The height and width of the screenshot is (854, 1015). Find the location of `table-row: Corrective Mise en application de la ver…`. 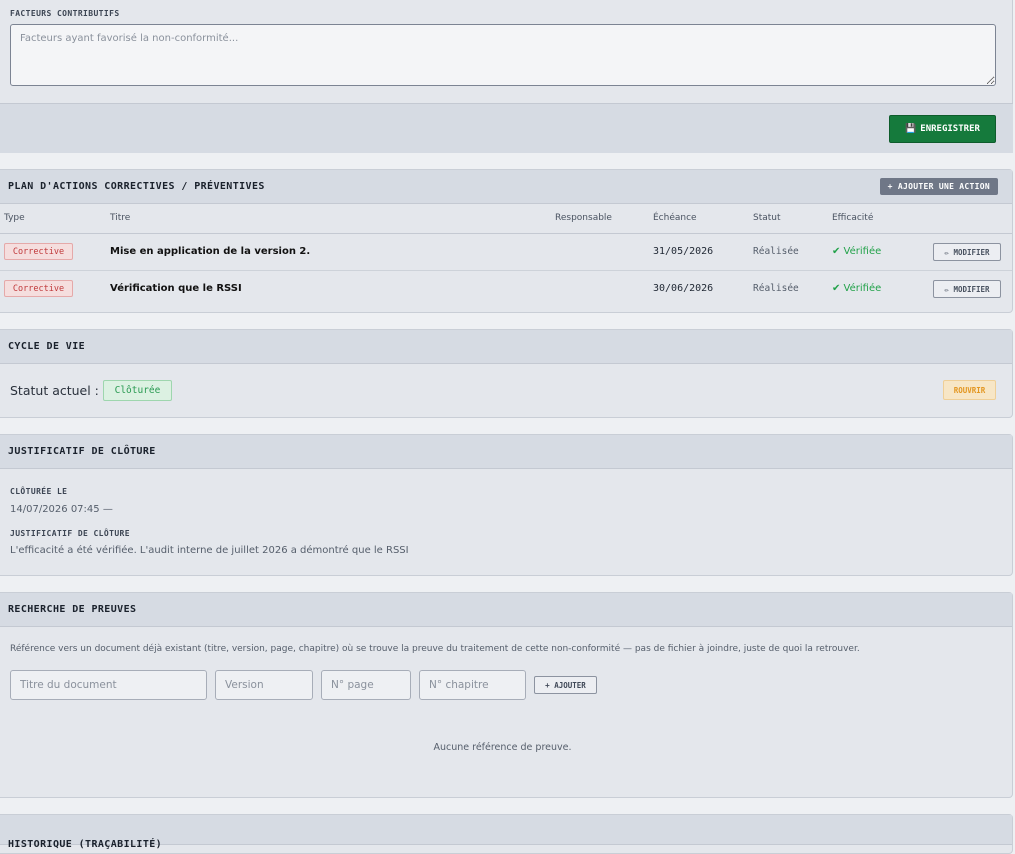

table-row: Corrective Mise en application de la ver… is located at coordinates (506, 252).